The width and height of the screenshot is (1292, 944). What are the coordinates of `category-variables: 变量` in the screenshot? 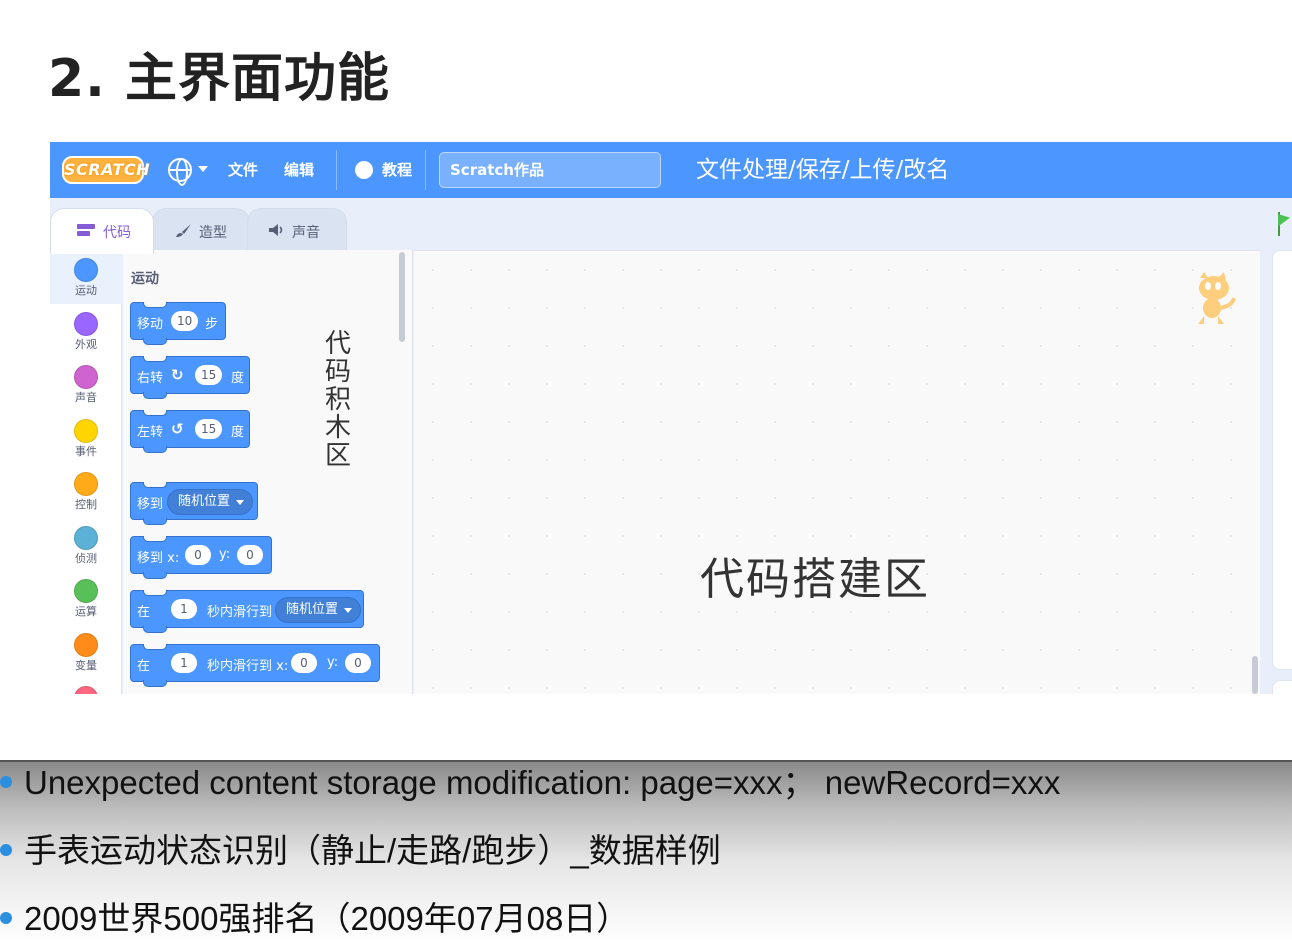 It's located at (86, 652).